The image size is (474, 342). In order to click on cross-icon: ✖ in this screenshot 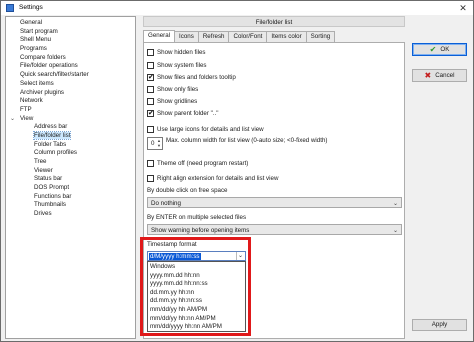, I will do `click(428, 75)`.